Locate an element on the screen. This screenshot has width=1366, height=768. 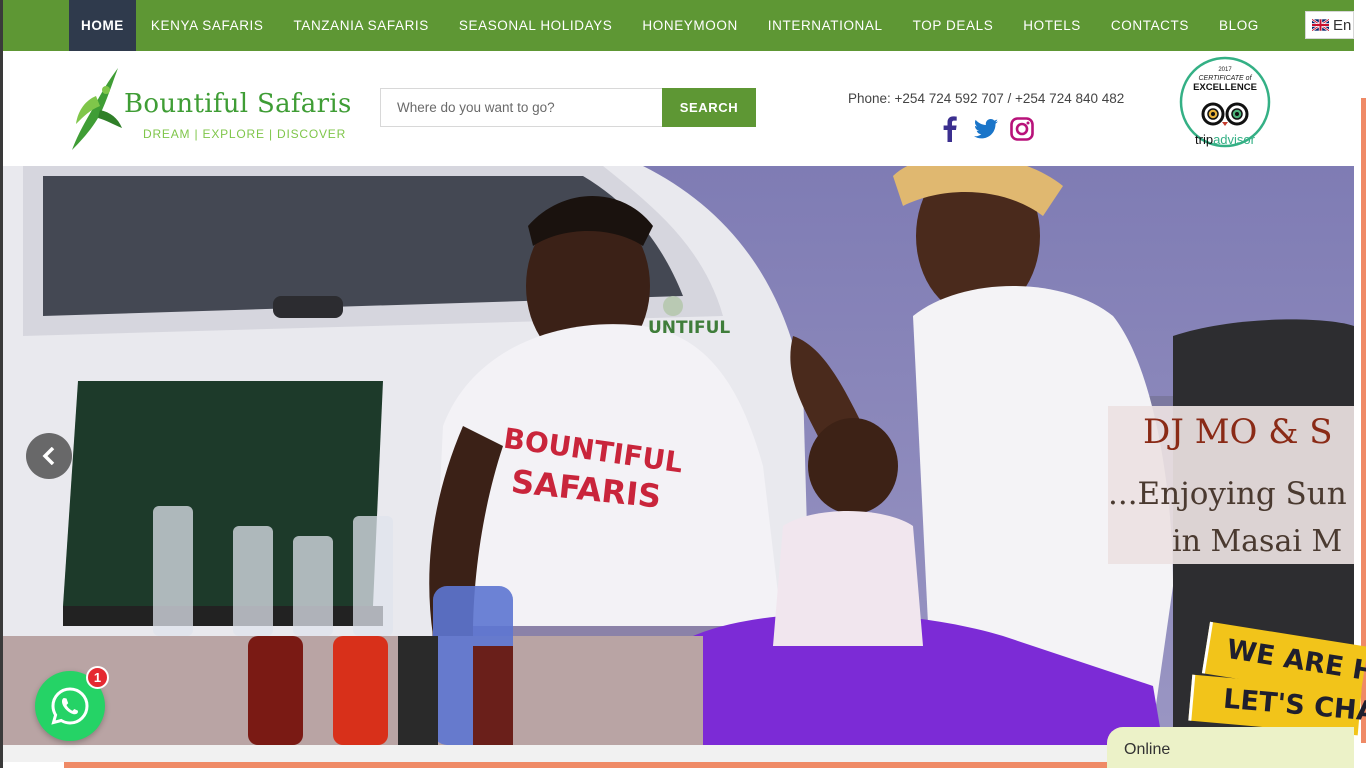
tripadvisor-brand: tripadvisor is located at coordinates (1225, 139).